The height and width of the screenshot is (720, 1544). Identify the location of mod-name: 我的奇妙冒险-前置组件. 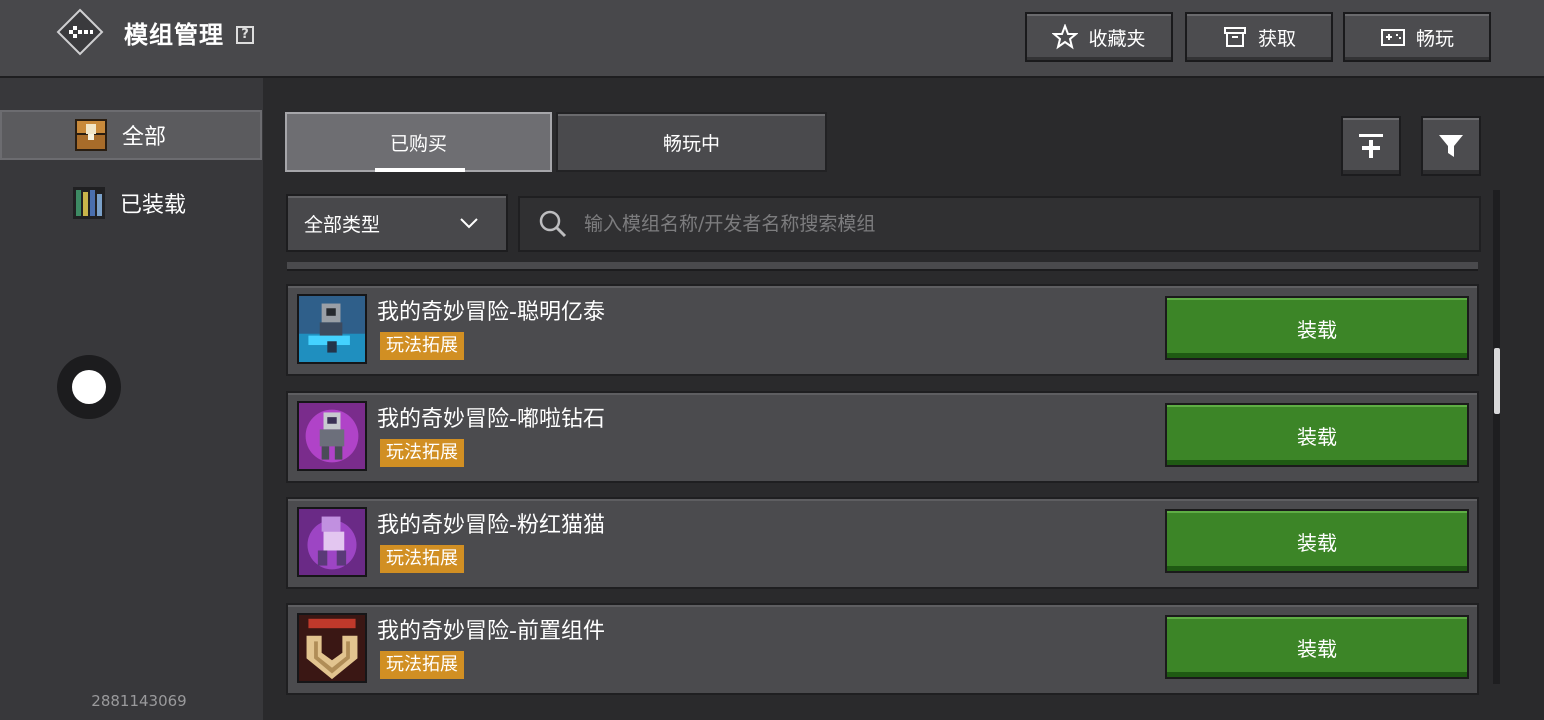
(491, 631).